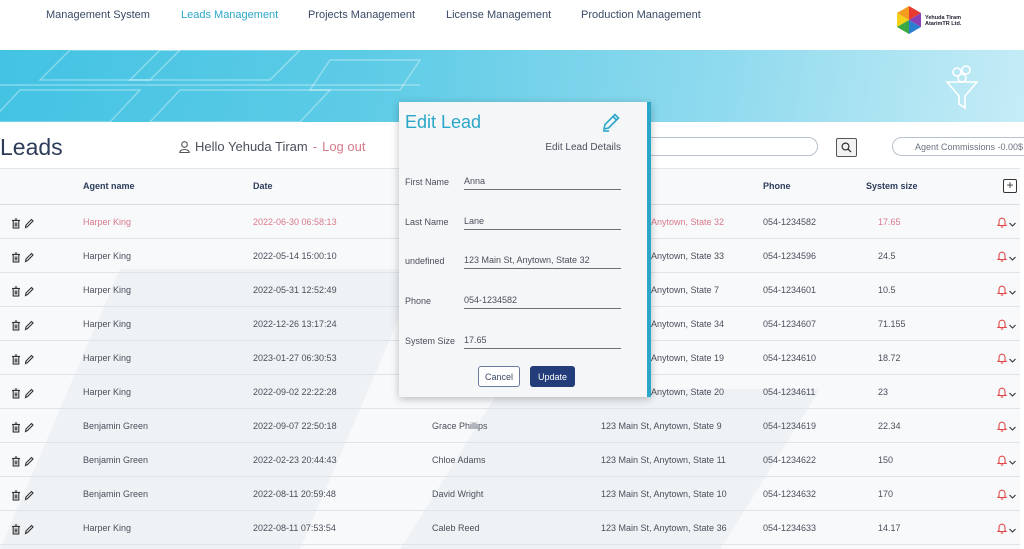 The height and width of the screenshot is (549, 1024). What do you see at coordinates (229, 15) in the screenshot?
I see `nav-leads-management: Leads Management` at bounding box center [229, 15].